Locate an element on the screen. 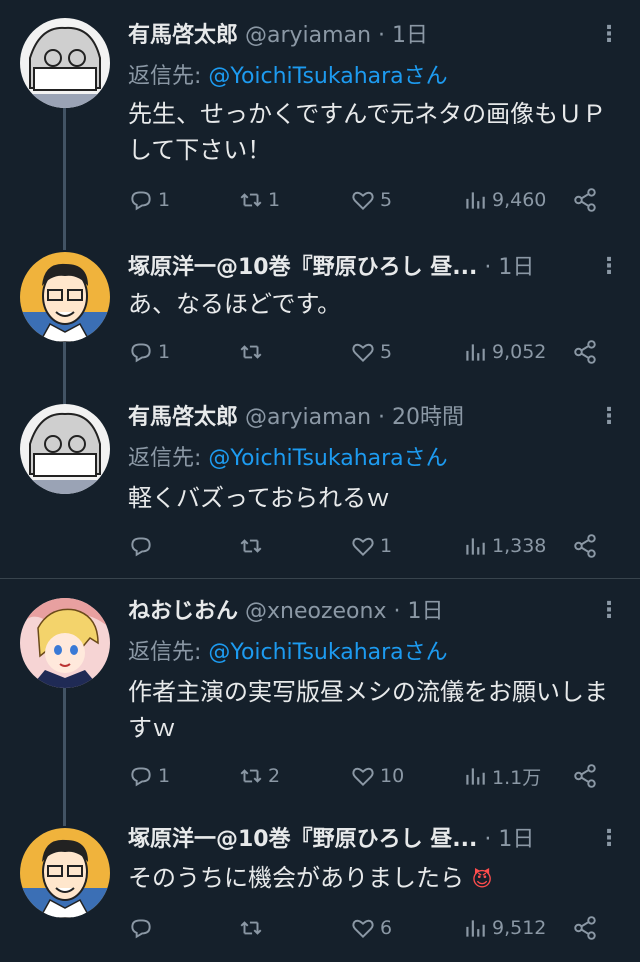  tweet-text: 先生、せっかくですんで元ネタの画像もＵＰして下さい！ is located at coordinates (367, 132).